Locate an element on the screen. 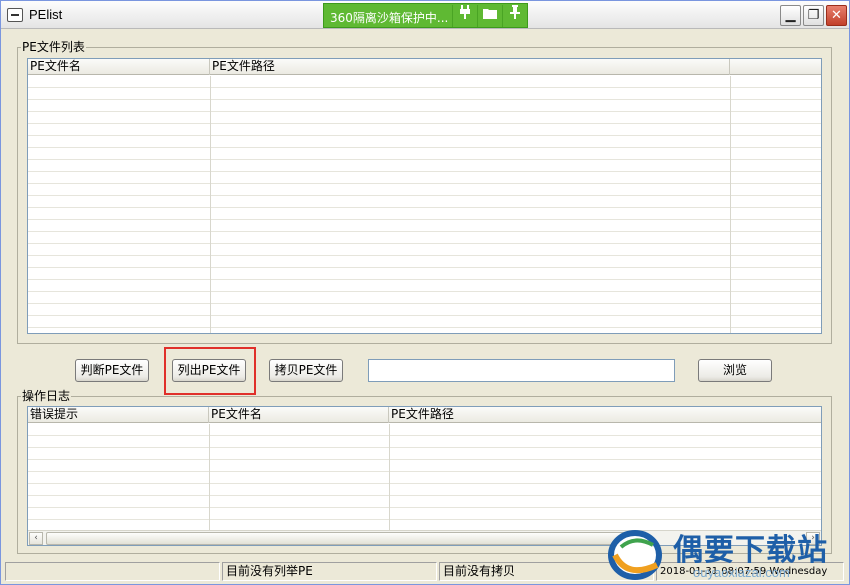 The width and height of the screenshot is (850, 585). watermark: 偶要下载站 ouyaoxiazai.com is located at coordinates (727, 554).